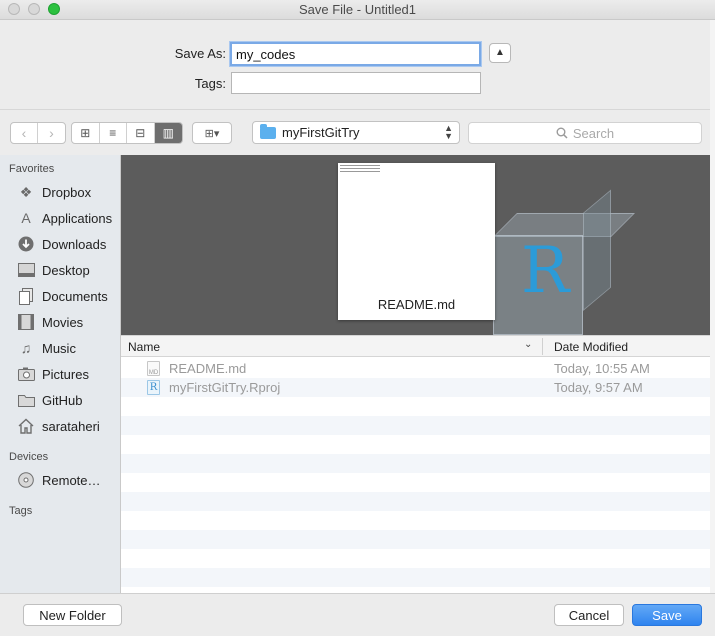 The image size is (715, 636). I want to click on sidebar-section-tags: Tags, so click(21, 511).